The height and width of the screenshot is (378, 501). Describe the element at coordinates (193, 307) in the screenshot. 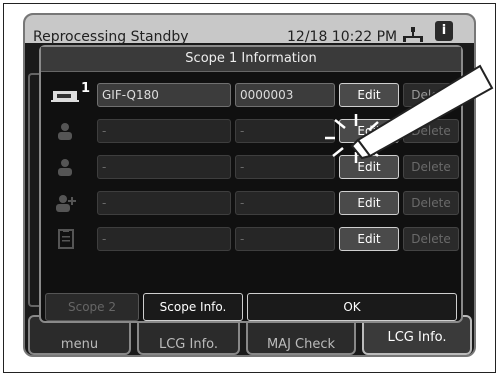

I see `scope-info-button: Scope Info.` at that location.